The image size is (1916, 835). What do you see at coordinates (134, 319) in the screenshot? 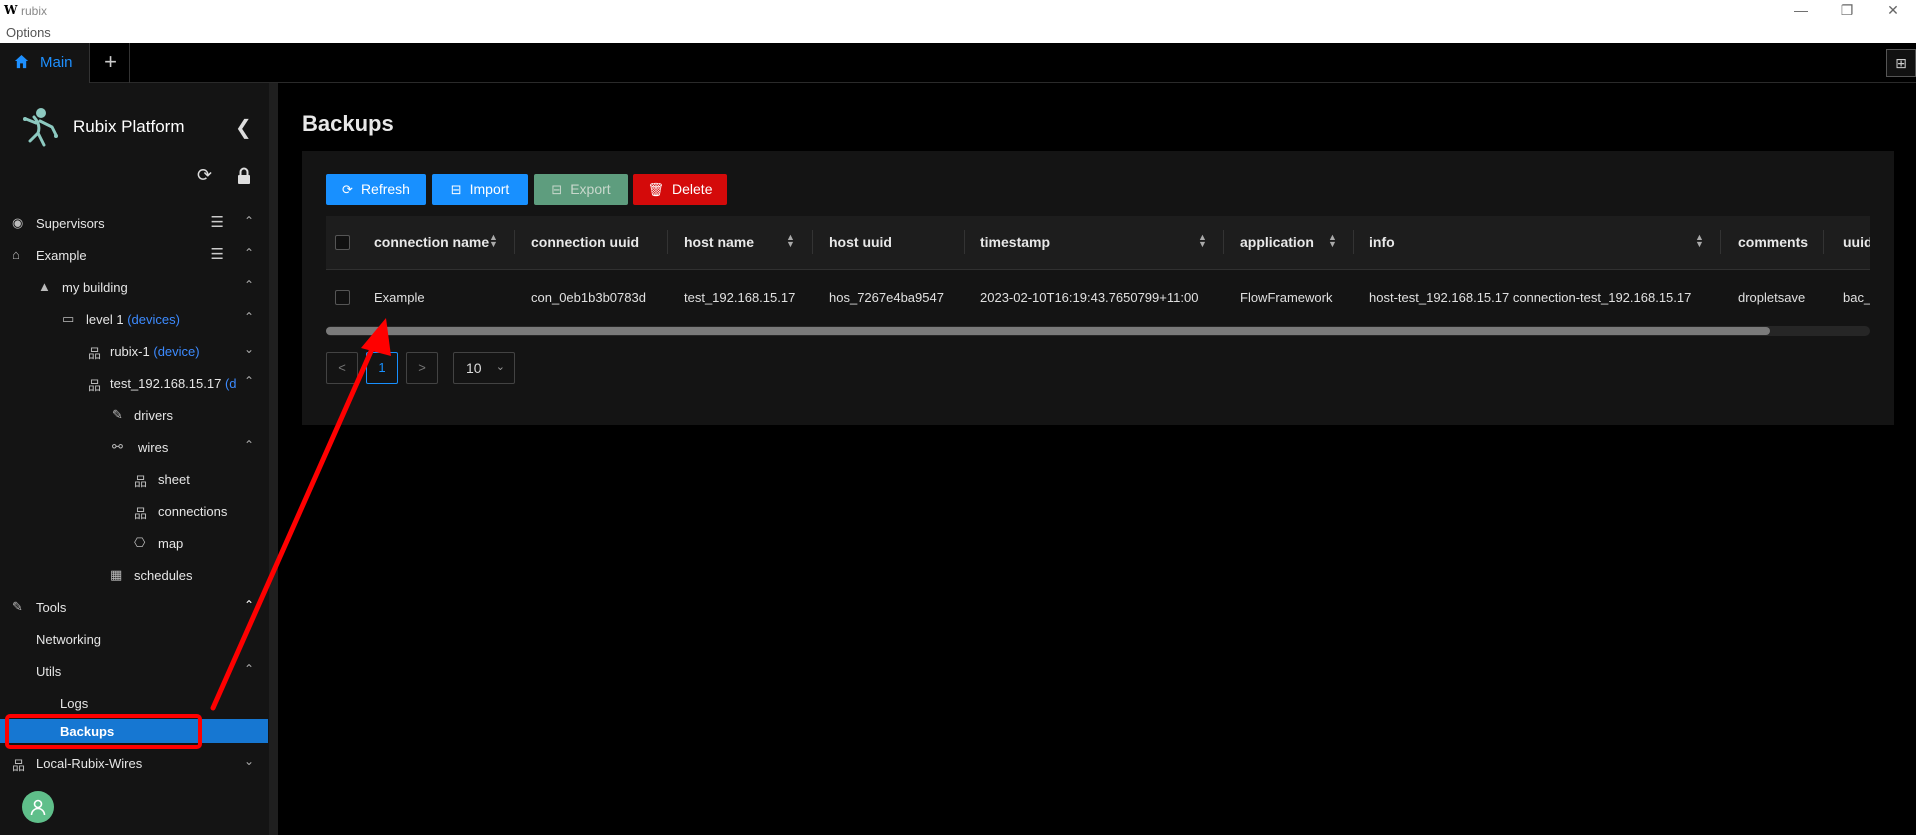
I see `sidebar-item-level-1: ▭ level 1 (devices) ⌃` at bounding box center [134, 319].